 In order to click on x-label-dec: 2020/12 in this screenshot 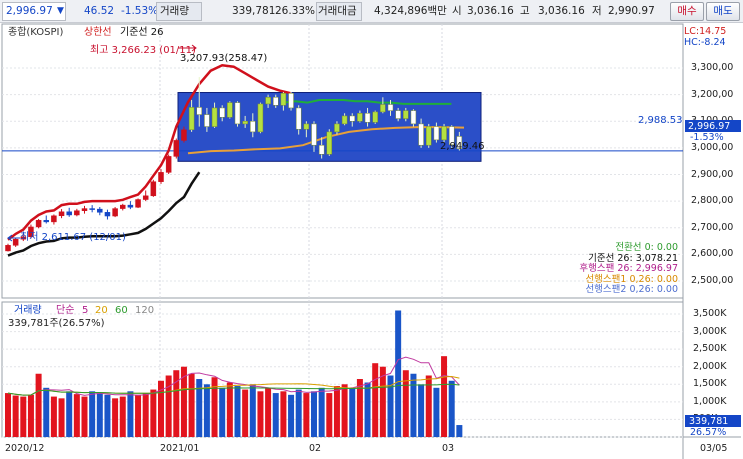, I will do `click(25, 448)`.